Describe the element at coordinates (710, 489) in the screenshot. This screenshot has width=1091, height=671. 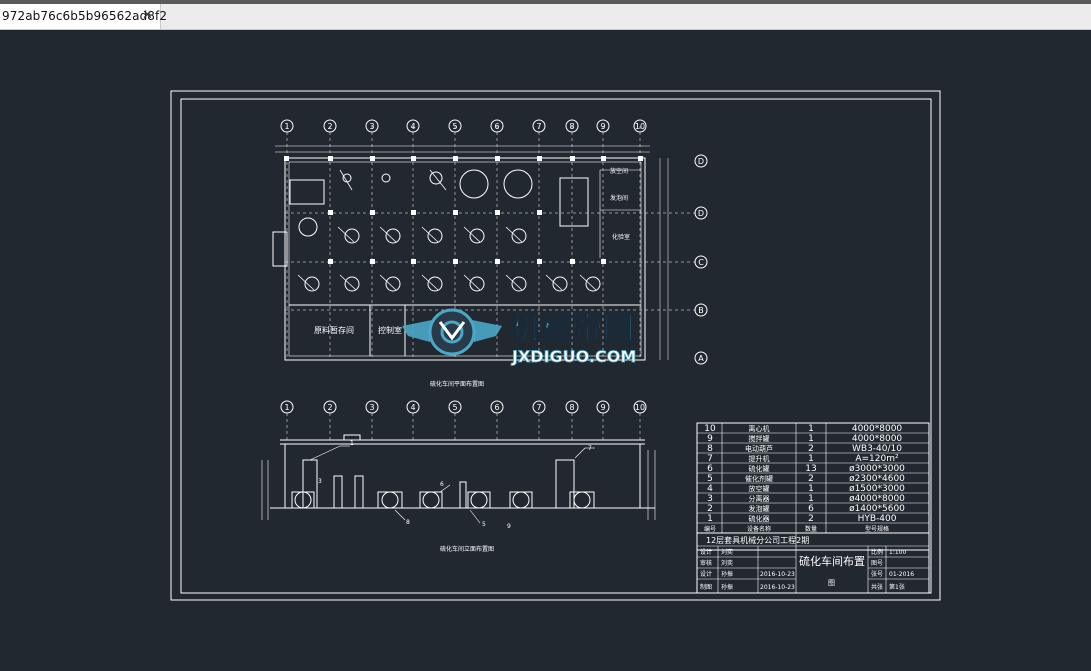
I see `svg-text: 4` at that location.